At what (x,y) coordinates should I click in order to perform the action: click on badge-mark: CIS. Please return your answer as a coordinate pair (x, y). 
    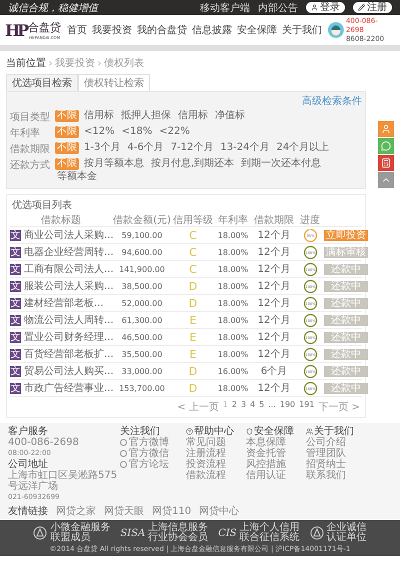
    Looking at the image, I should click on (227, 533).